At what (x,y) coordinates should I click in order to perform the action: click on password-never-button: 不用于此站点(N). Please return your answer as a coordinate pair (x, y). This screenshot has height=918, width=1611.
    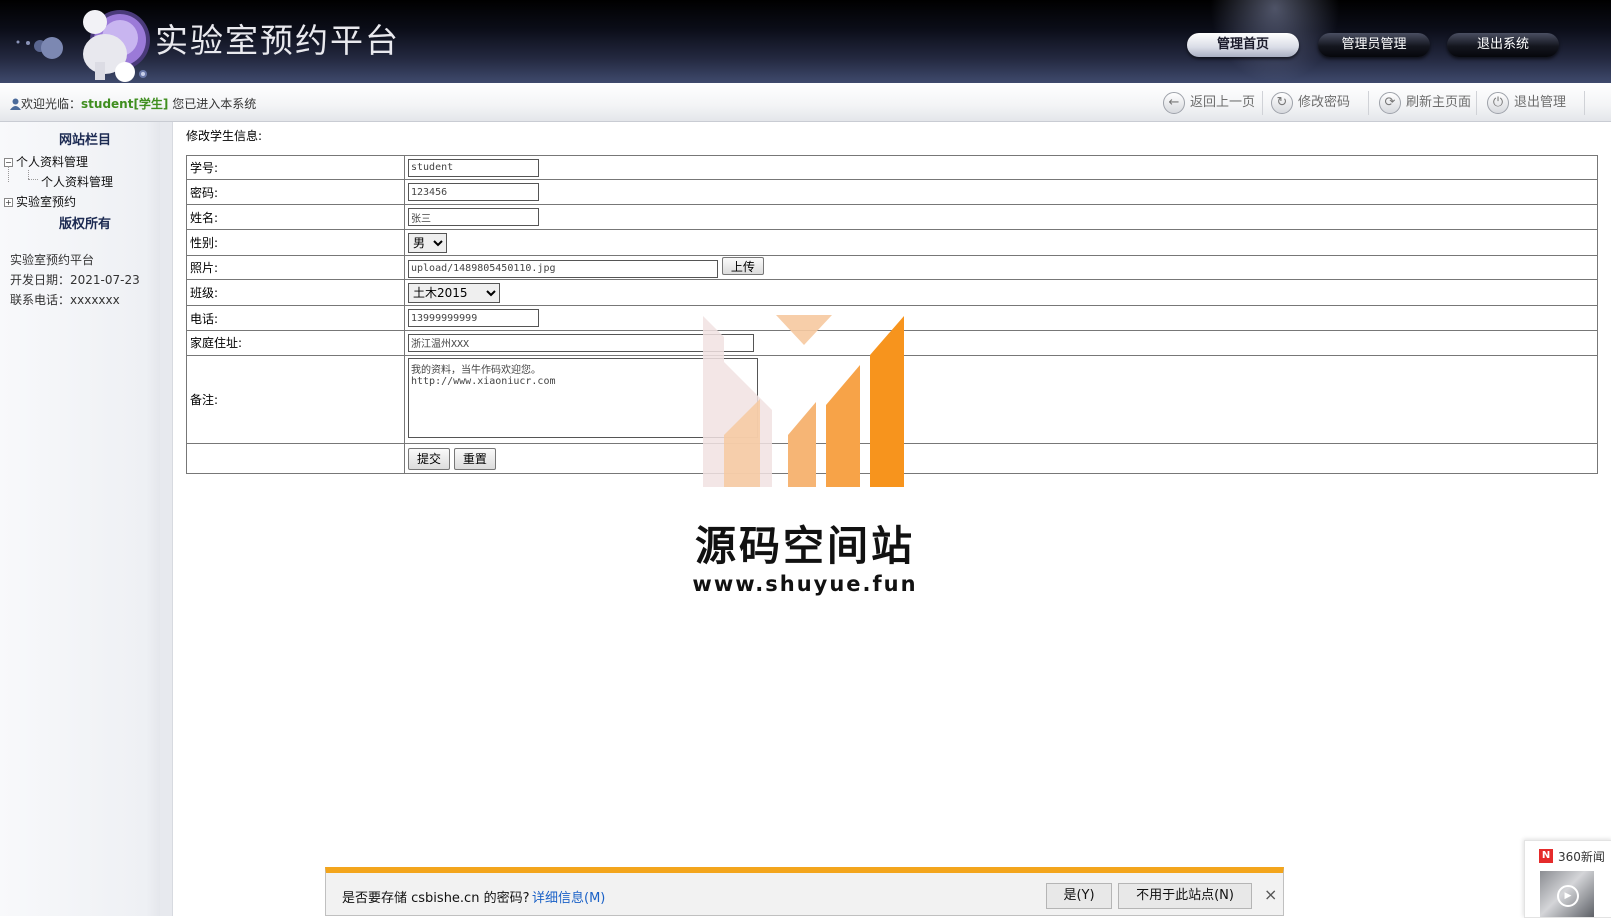
    Looking at the image, I should click on (1185, 896).